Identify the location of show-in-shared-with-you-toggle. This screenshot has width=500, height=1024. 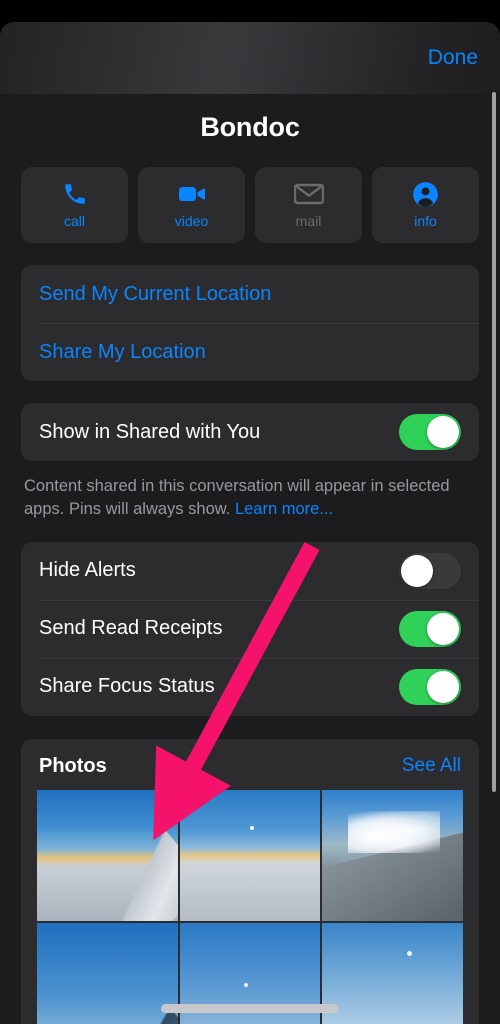
(430, 432).